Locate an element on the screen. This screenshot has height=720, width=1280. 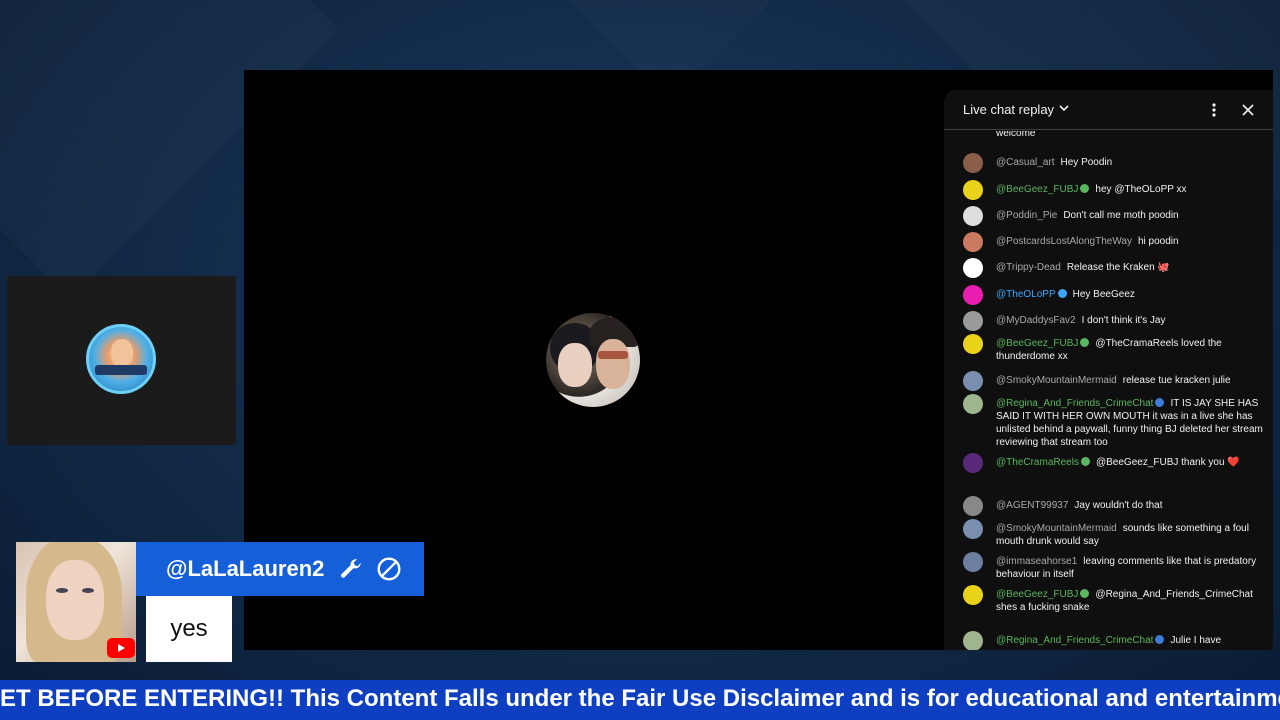
chat-author: @AGENT99937 is located at coordinates (1032, 505).